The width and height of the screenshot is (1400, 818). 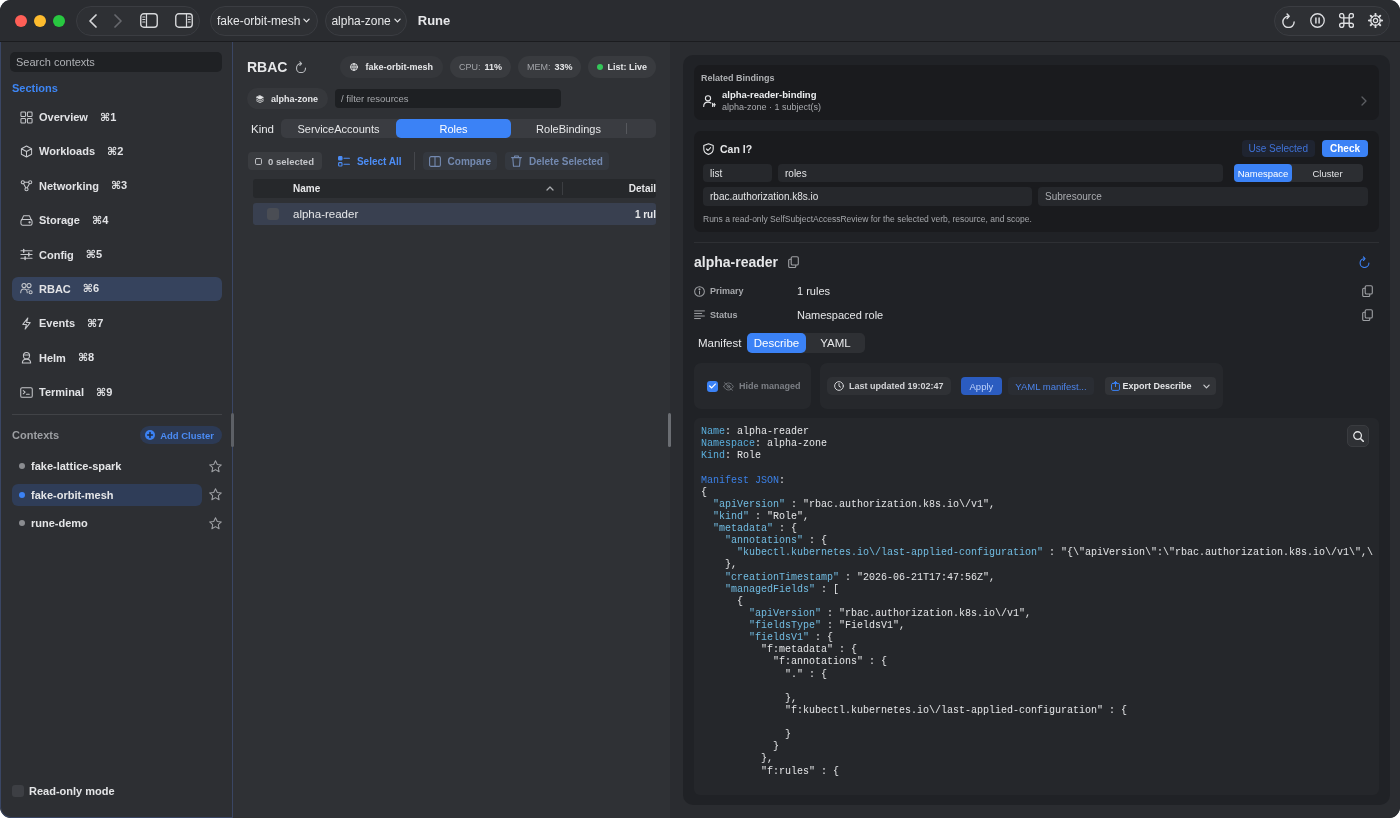 I want to click on kind-tab: RoleBindings, so click(x=568, y=128).